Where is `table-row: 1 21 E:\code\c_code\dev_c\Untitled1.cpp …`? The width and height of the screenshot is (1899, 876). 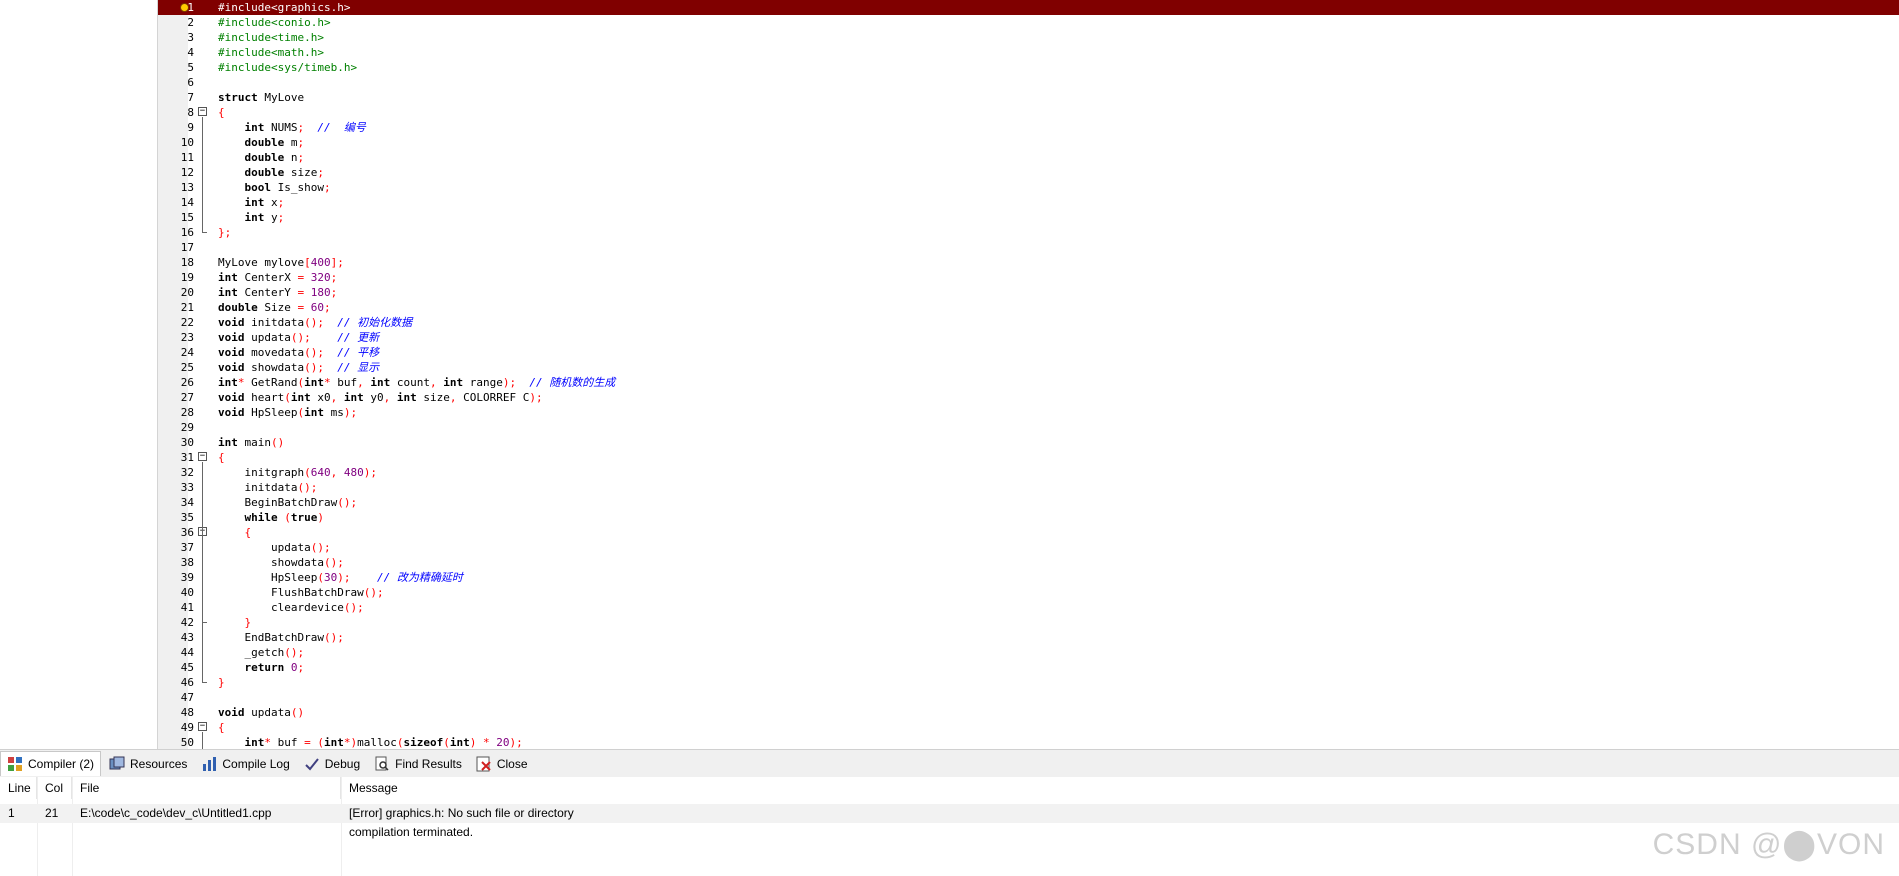 table-row: 1 21 E:\code\c_code\dev_c\Untitled1.cpp … is located at coordinates (949, 813).